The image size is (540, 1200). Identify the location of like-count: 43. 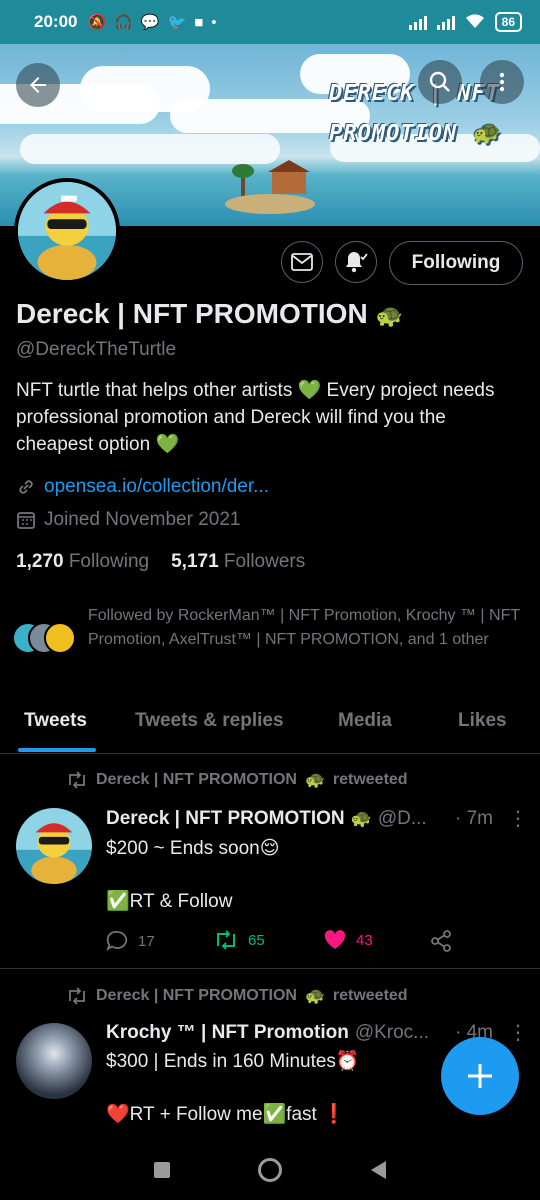
(364, 940).